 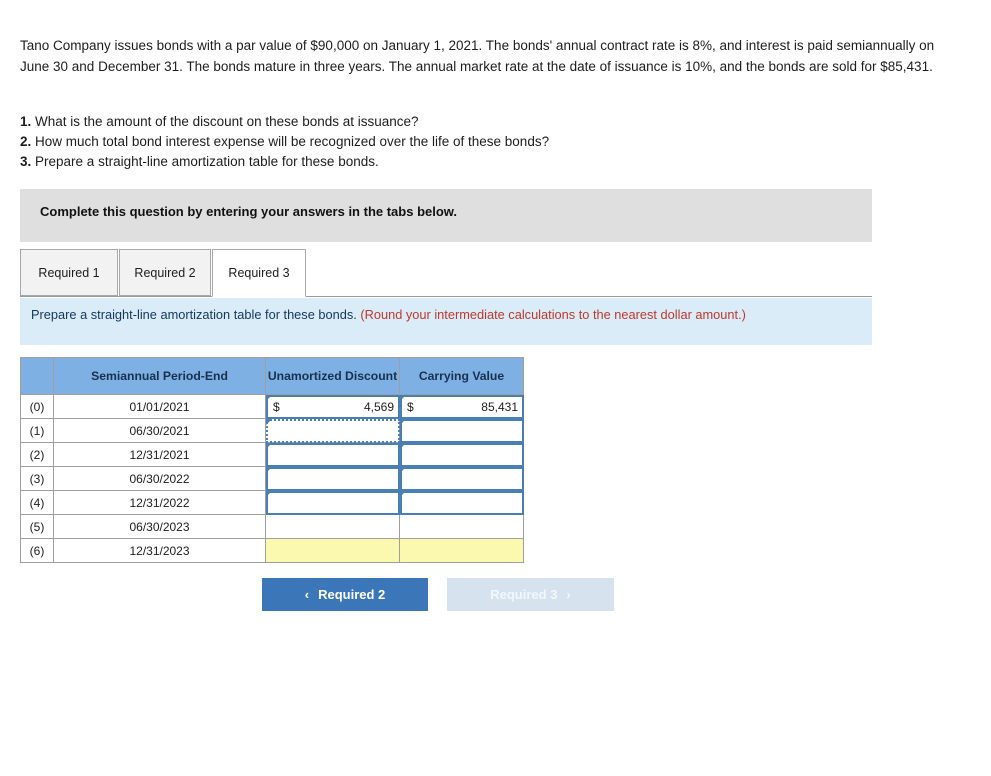 What do you see at coordinates (37, 376) in the screenshot?
I see `header-index` at bounding box center [37, 376].